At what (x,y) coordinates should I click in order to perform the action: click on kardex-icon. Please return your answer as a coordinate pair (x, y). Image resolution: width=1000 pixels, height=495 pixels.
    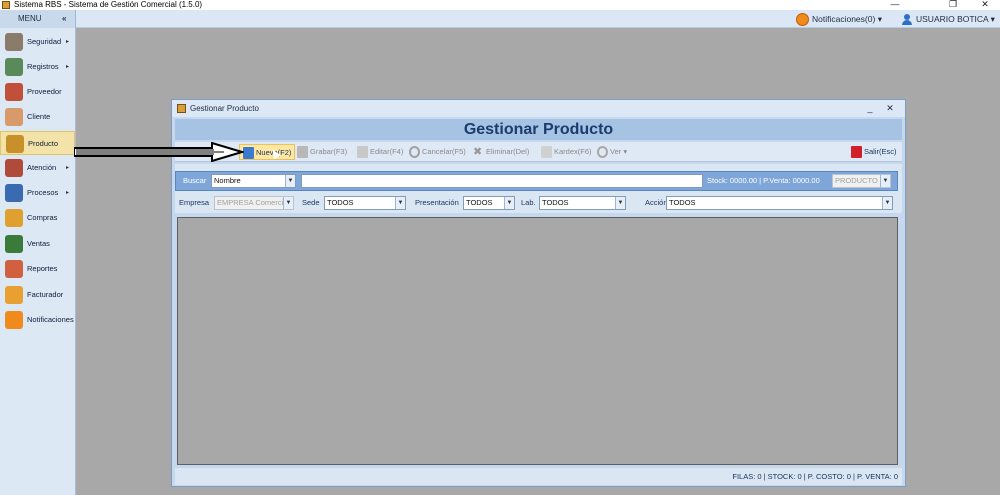
    Looking at the image, I should click on (546, 152).